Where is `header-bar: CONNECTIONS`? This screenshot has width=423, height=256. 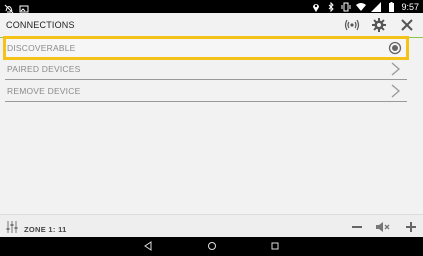
header-bar: CONNECTIONS is located at coordinates (211, 25).